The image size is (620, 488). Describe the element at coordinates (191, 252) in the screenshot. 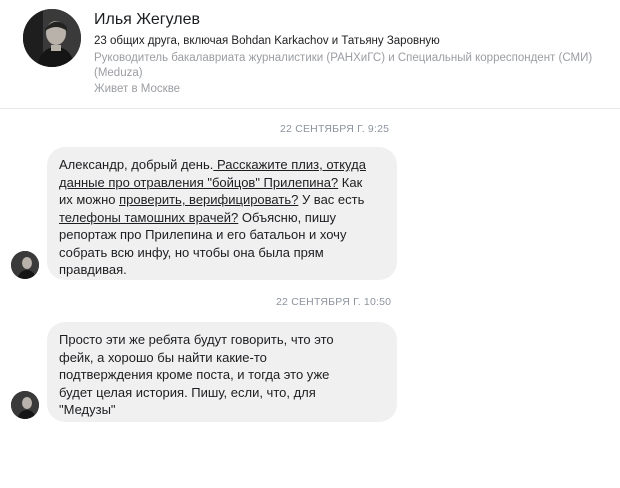

I see `message-text-line: собрать всю инфу, но чтобы она была прям` at that location.